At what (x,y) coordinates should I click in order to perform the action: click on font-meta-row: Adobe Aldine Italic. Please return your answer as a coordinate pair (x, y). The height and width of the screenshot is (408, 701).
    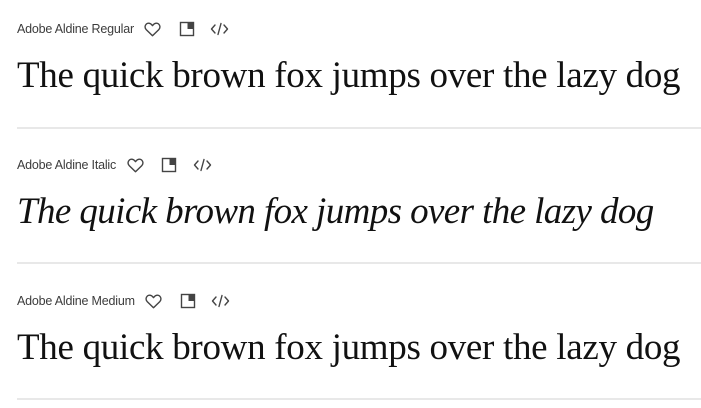
    Looking at the image, I should click on (114, 165).